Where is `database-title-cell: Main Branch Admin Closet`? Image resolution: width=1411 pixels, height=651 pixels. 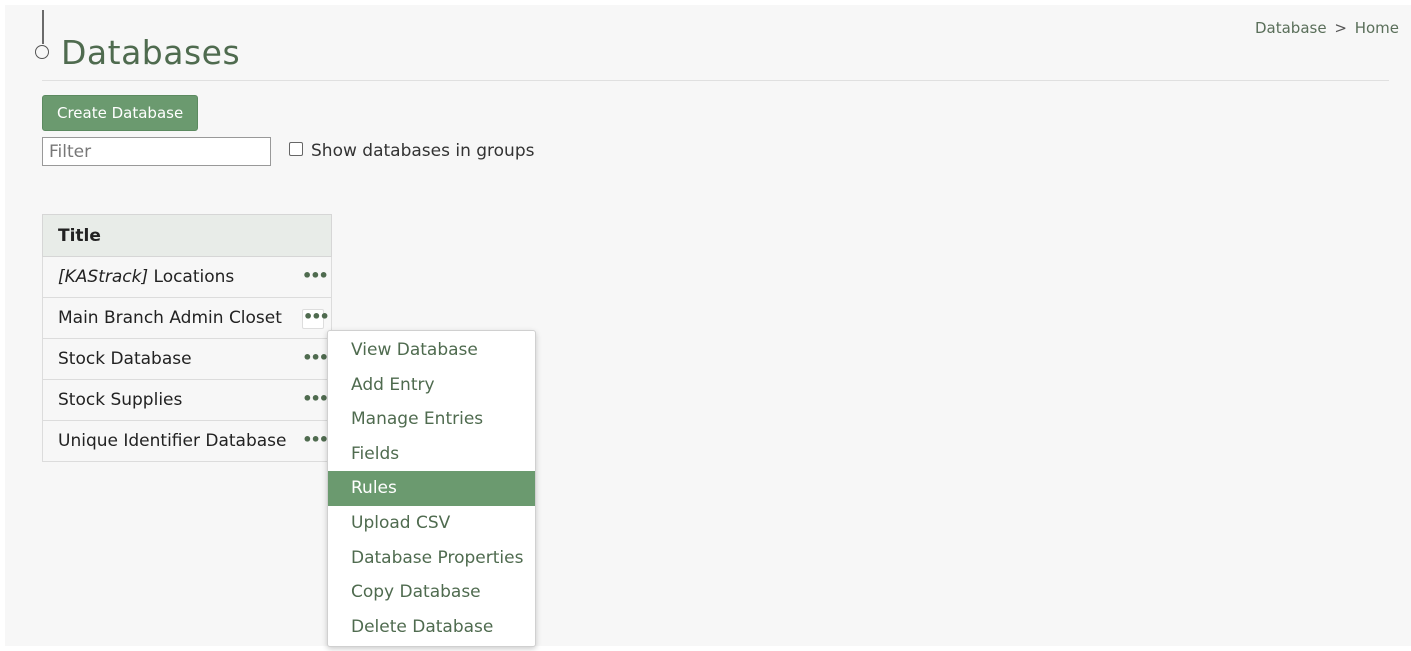
database-title-cell: Main Branch Admin Closet is located at coordinates (168, 318).